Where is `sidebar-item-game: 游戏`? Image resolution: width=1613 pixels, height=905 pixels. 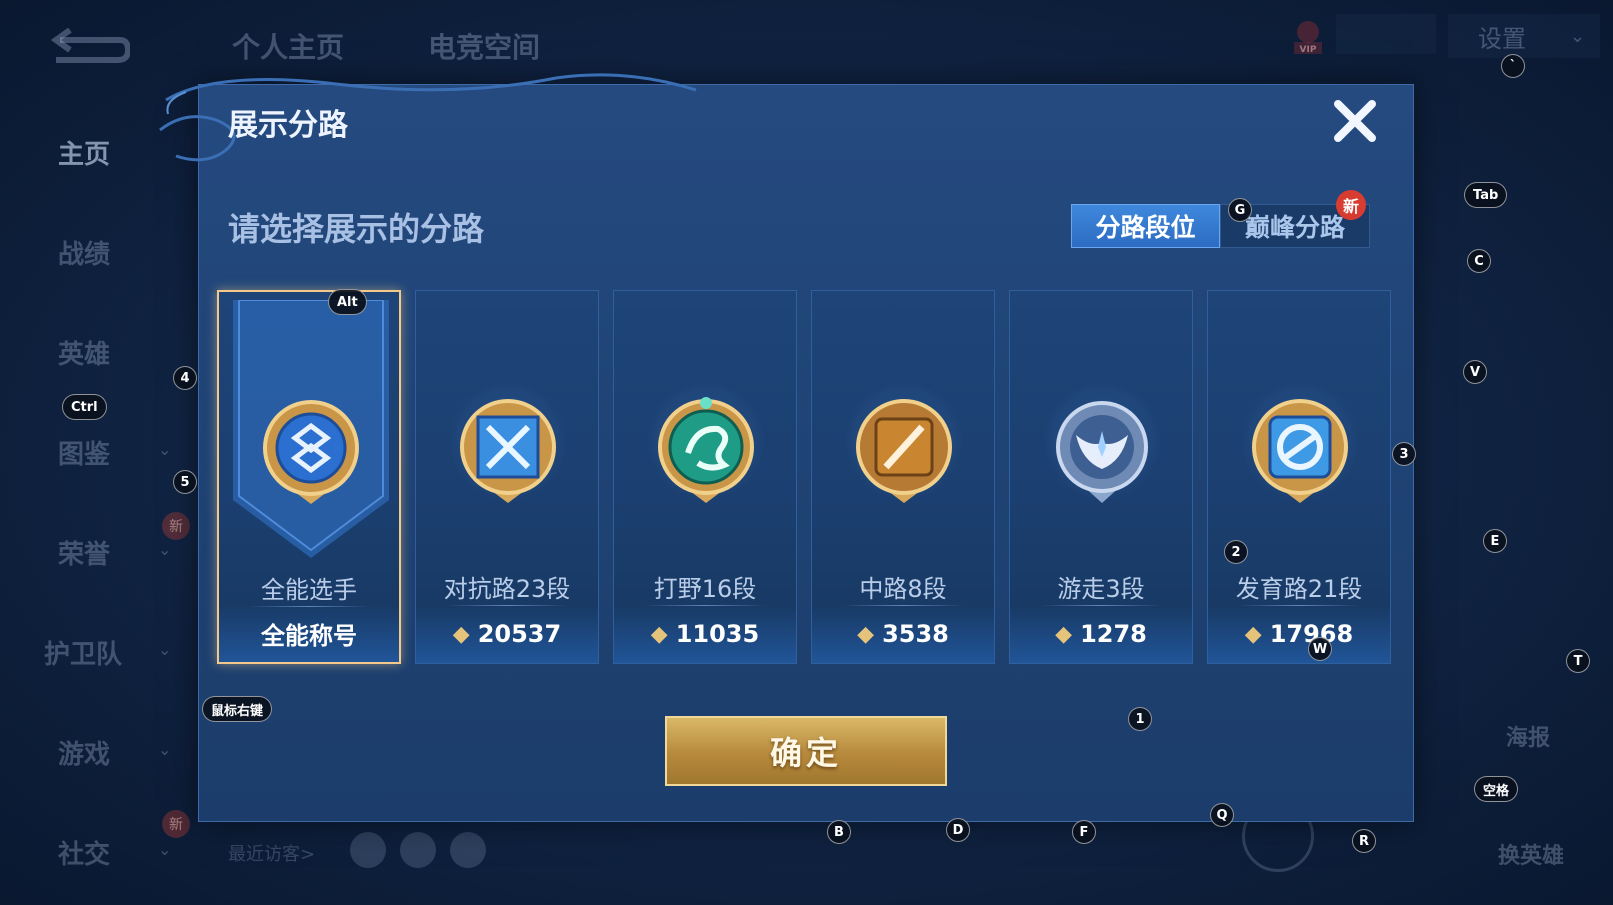
sidebar-item-game: 游戏 is located at coordinates (84, 752).